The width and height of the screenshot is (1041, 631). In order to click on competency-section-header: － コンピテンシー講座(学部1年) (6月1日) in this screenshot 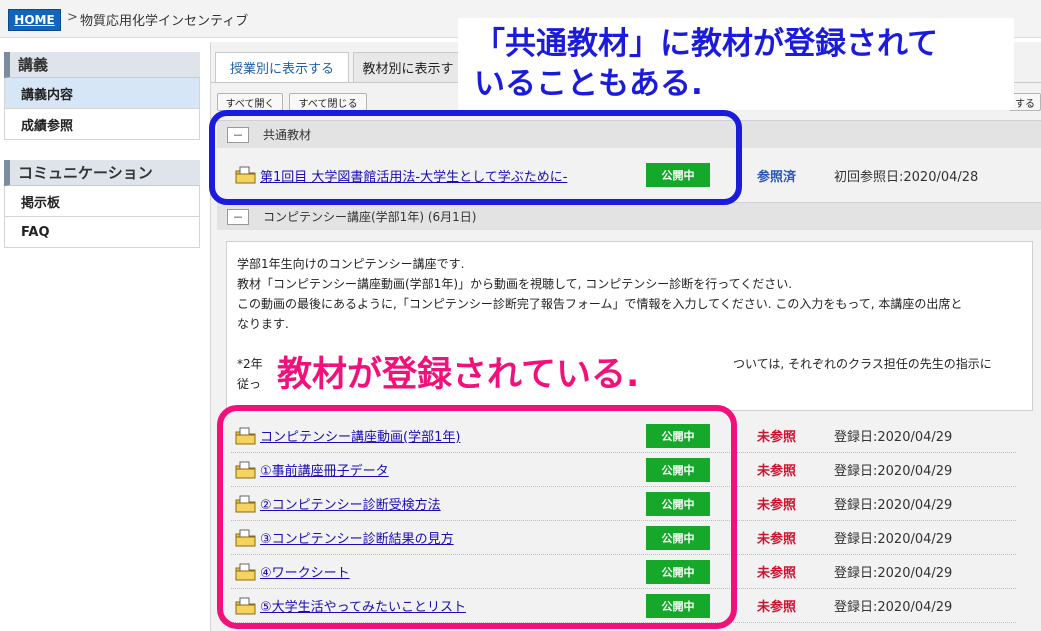, I will do `click(629, 216)`.